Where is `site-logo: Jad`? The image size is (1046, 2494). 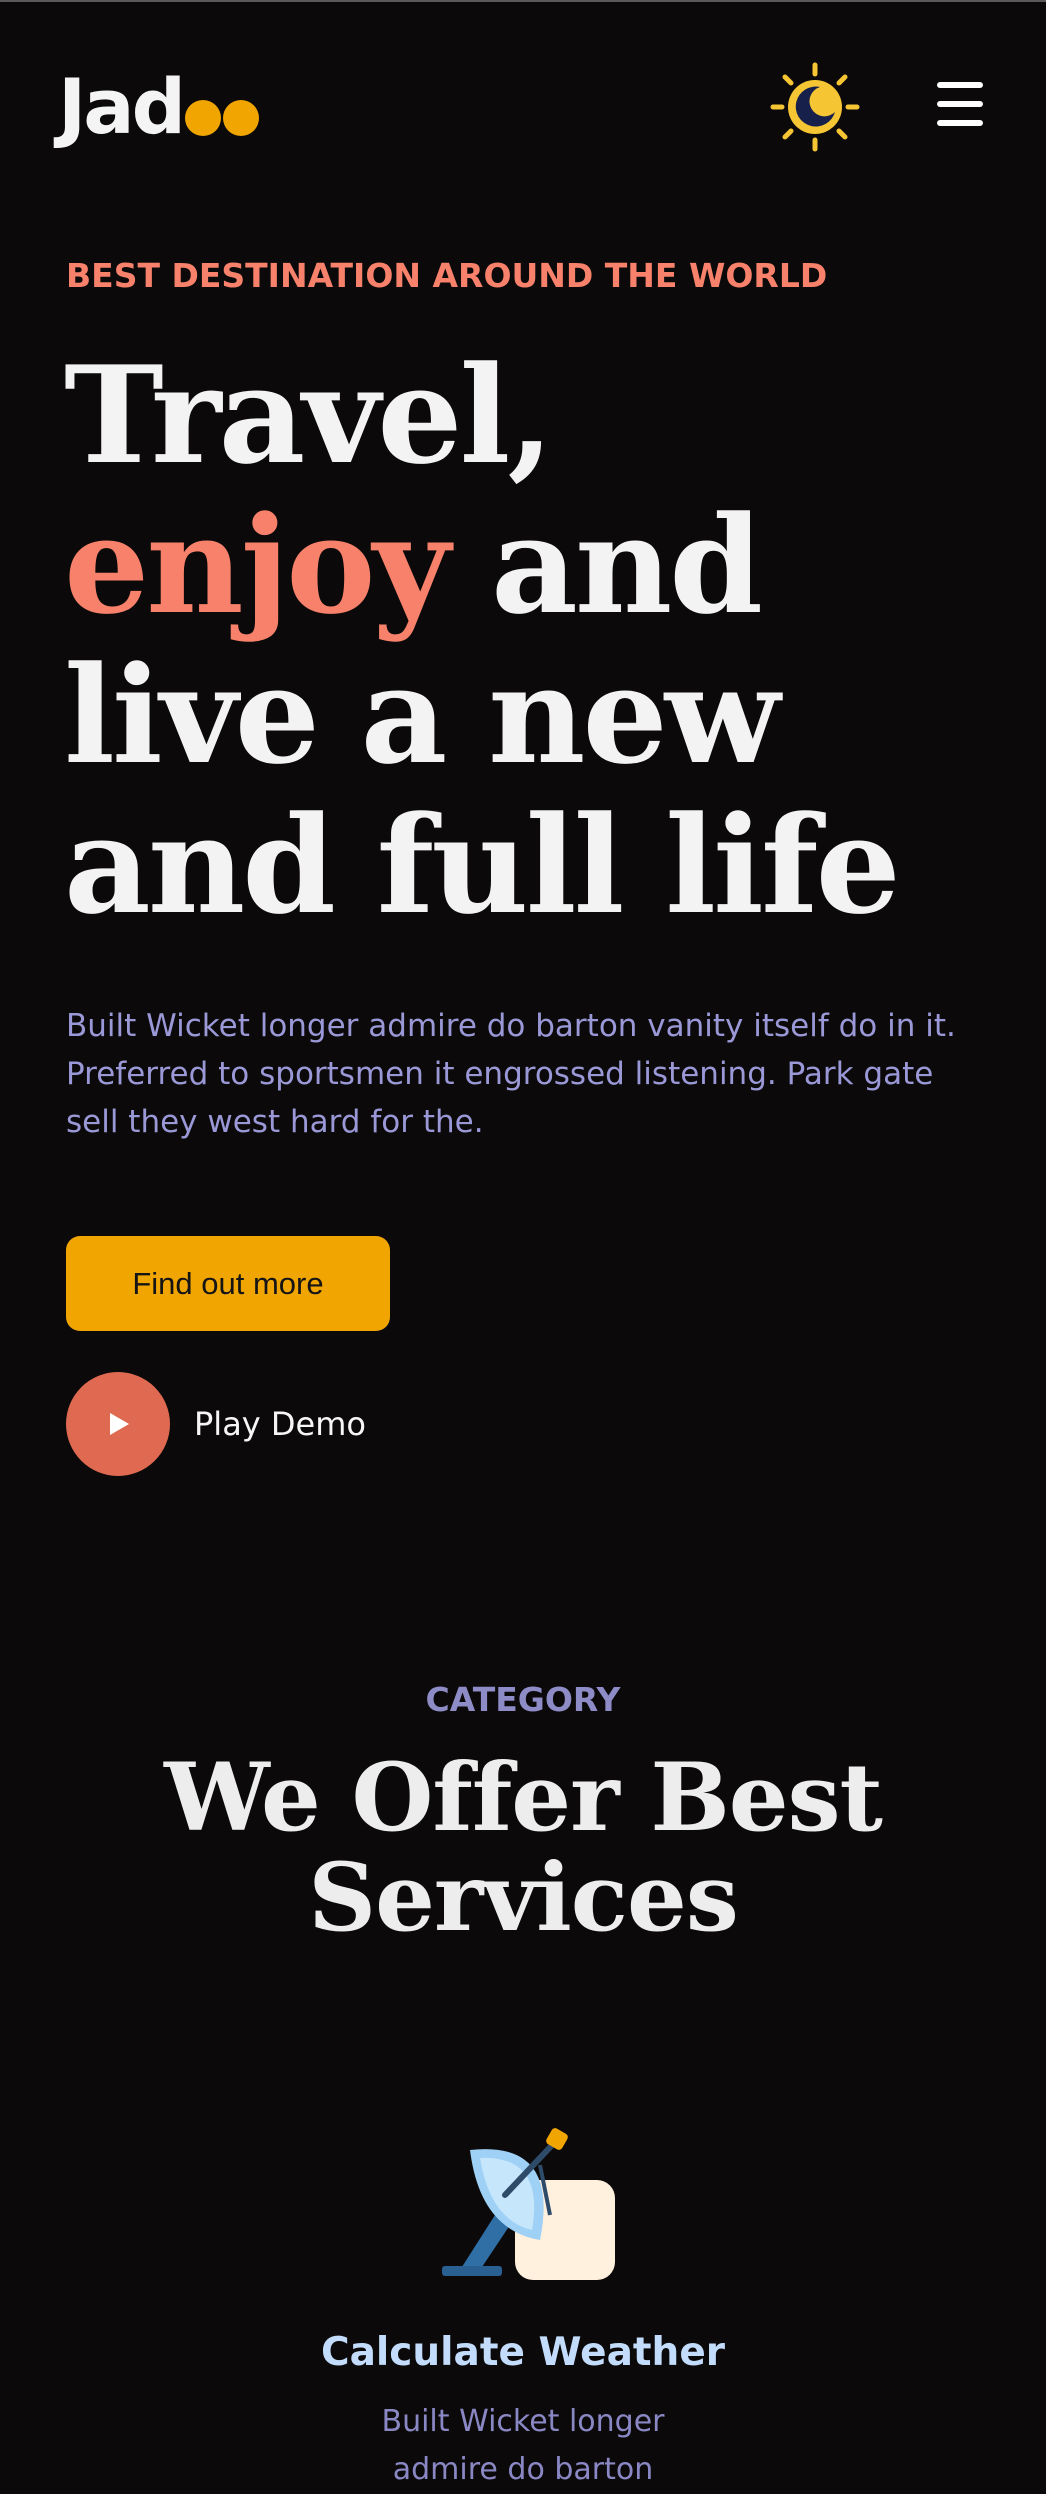 site-logo: Jad is located at coordinates (158, 107).